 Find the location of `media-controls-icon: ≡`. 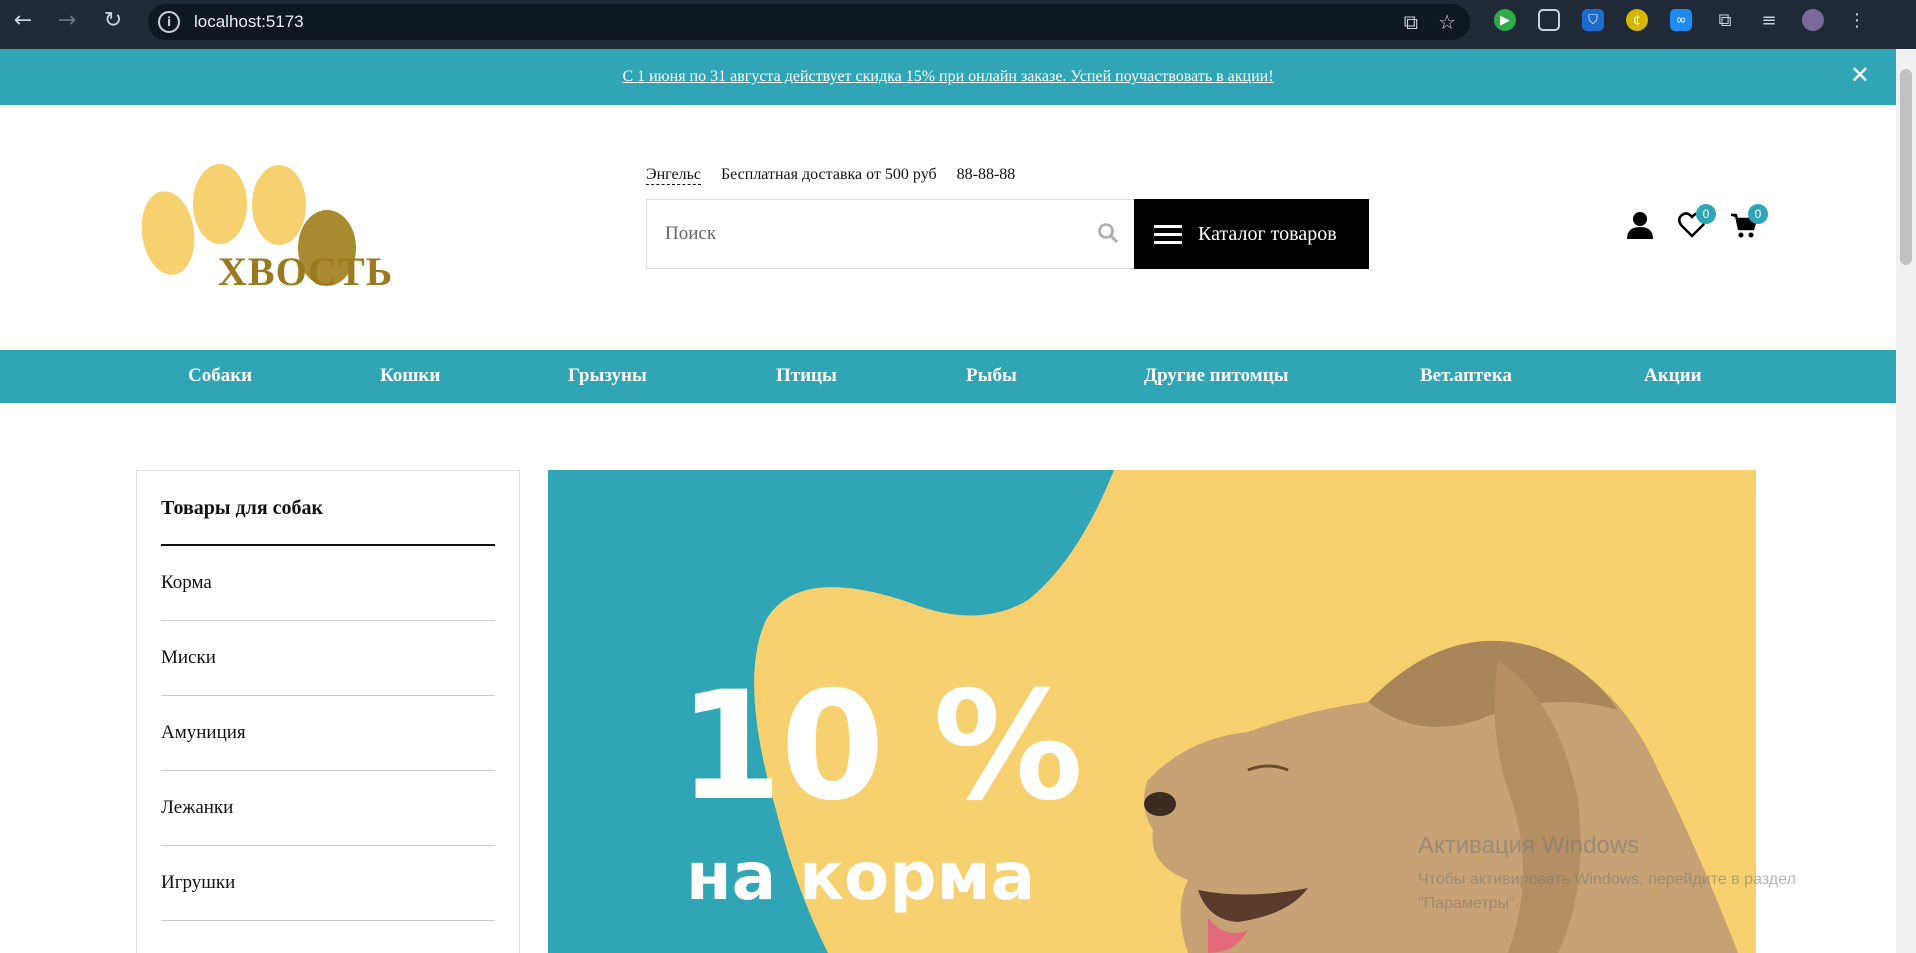

media-controls-icon: ≡ is located at coordinates (1769, 20).